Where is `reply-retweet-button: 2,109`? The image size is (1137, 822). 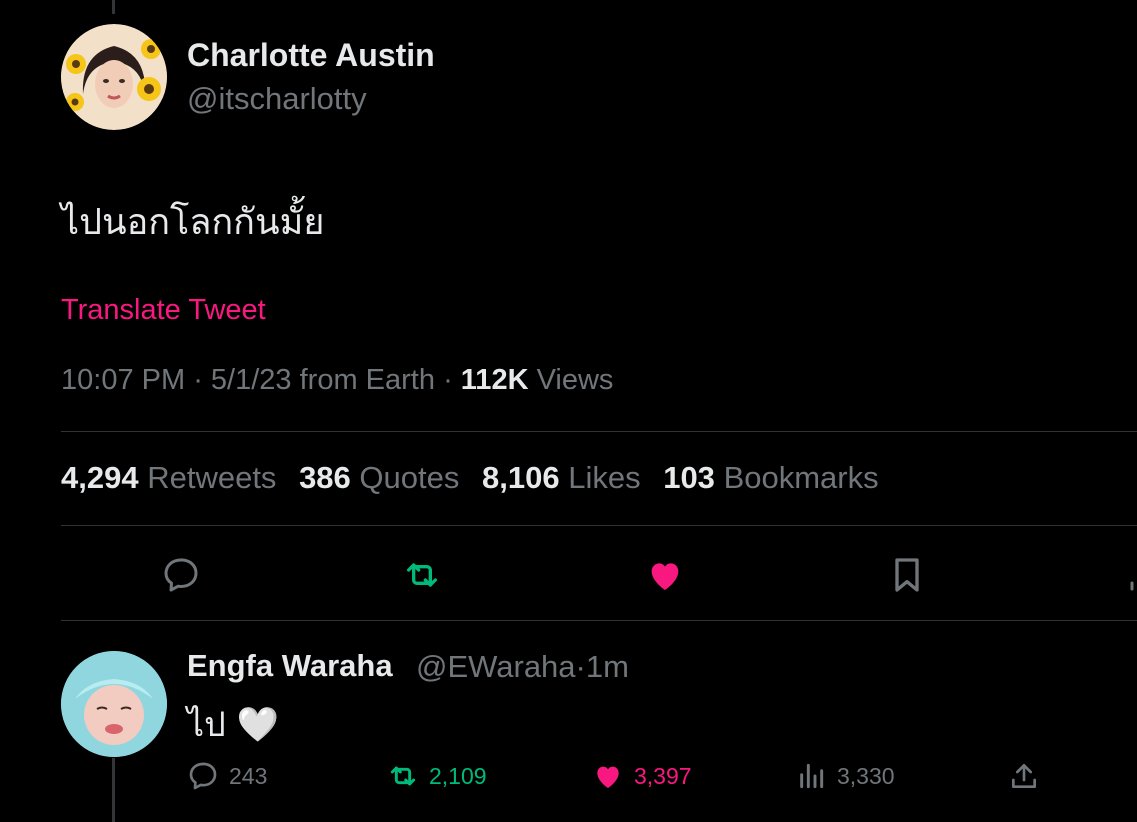 reply-retweet-button: 2,109 is located at coordinates (437, 776).